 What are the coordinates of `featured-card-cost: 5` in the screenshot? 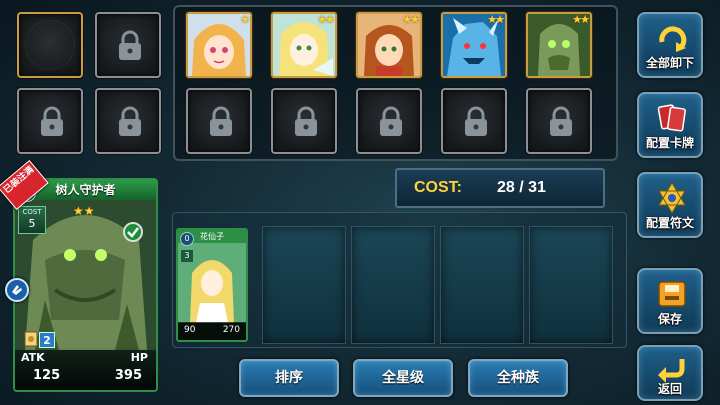 It's located at (32, 223).